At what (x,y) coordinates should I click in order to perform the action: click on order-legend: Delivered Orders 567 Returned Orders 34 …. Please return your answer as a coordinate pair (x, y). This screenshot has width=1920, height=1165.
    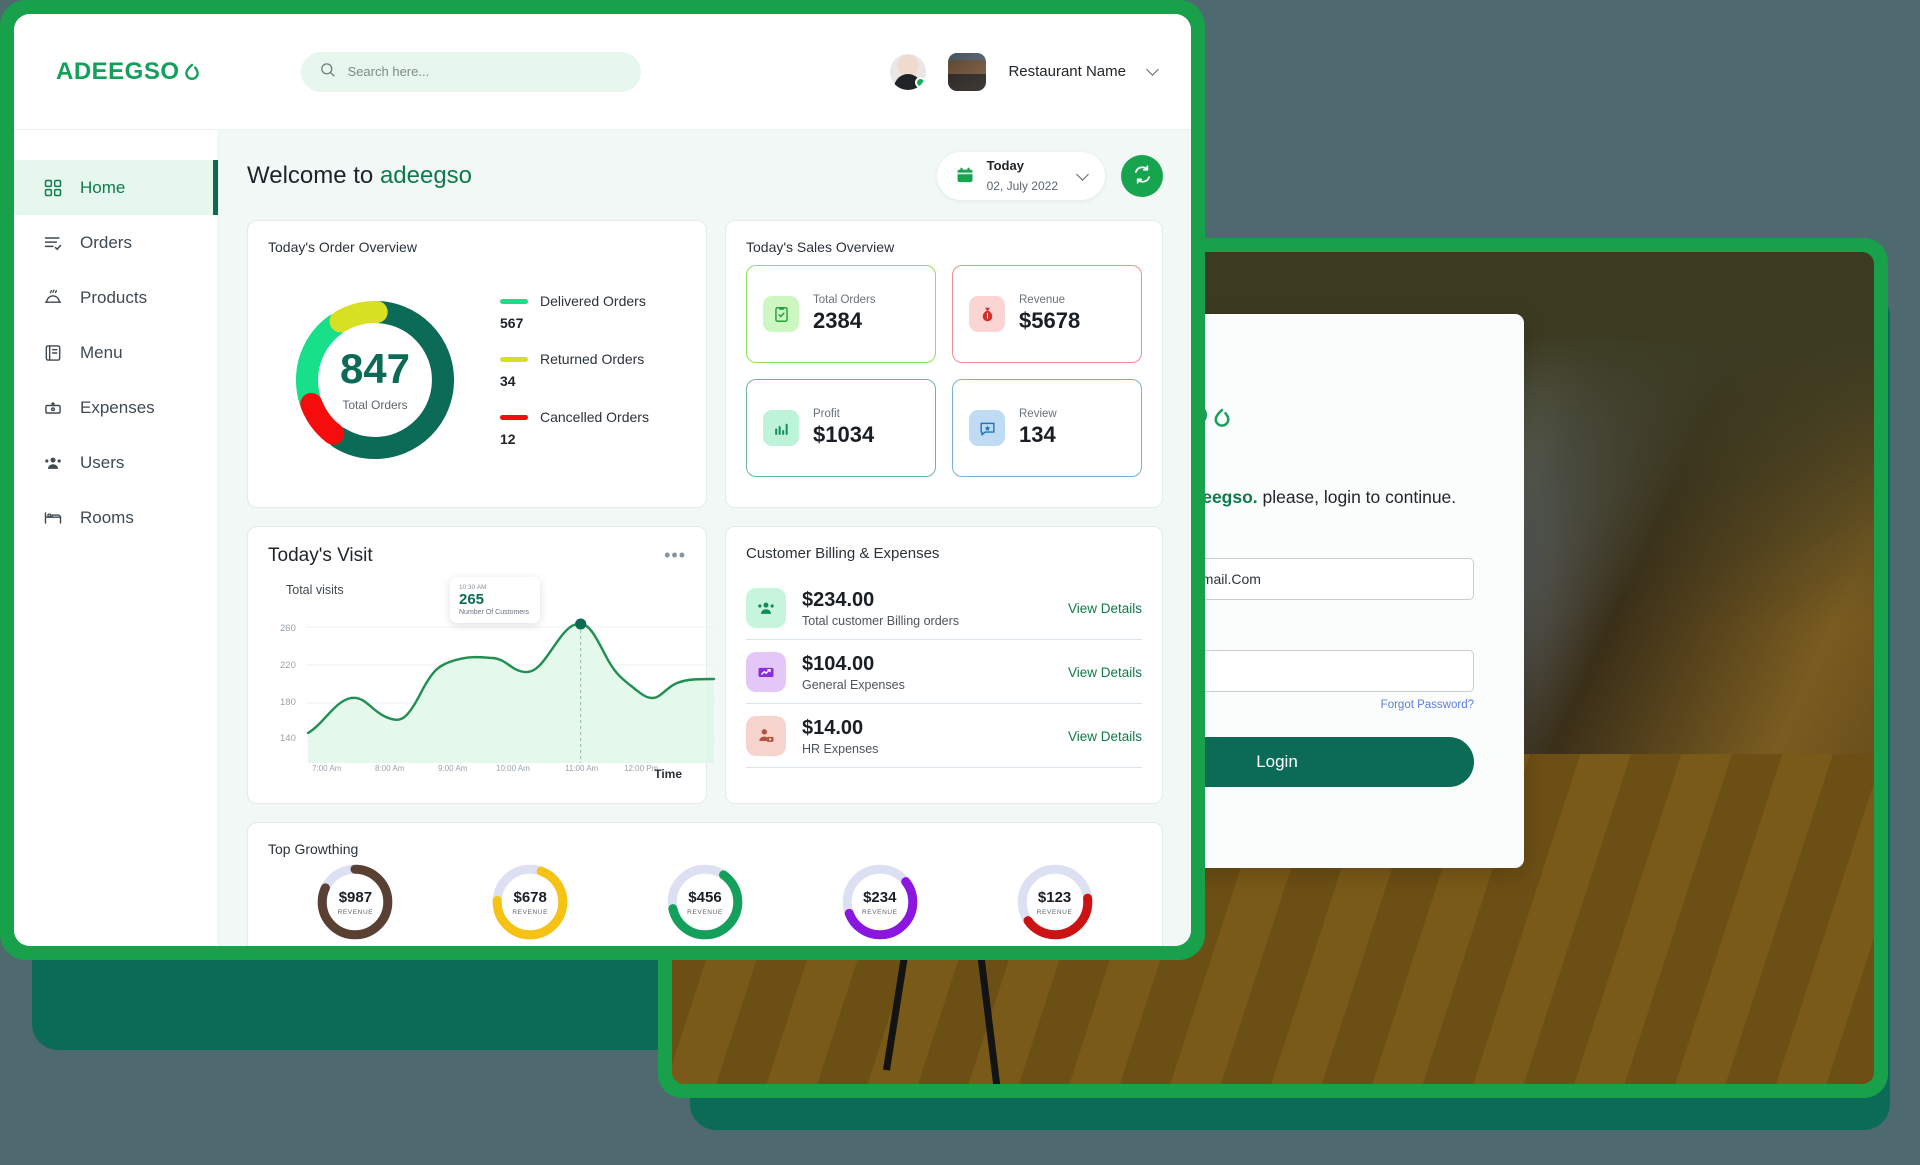
    Looking at the image, I should click on (574, 380).